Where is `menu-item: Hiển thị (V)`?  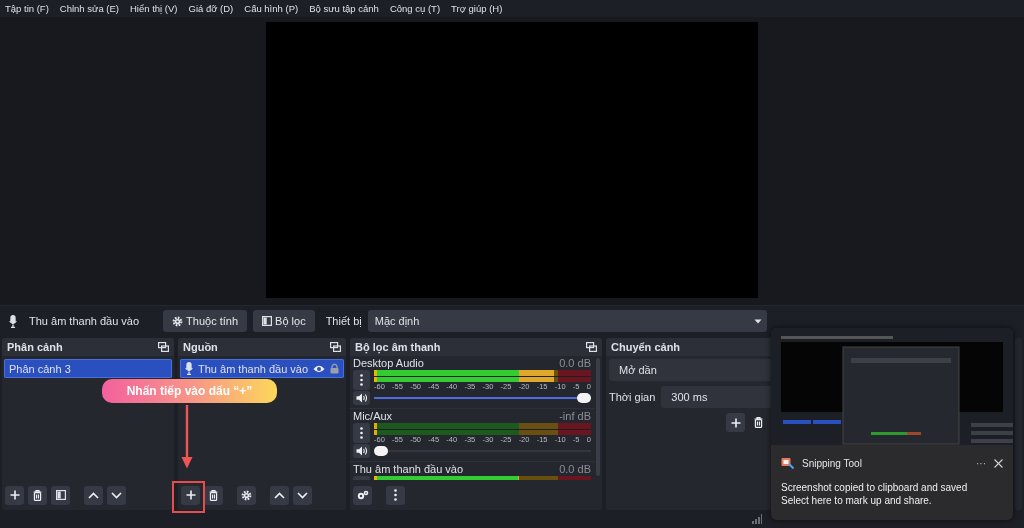
menu-item: Hiển thị (V) is located at coordinates (154, 8).